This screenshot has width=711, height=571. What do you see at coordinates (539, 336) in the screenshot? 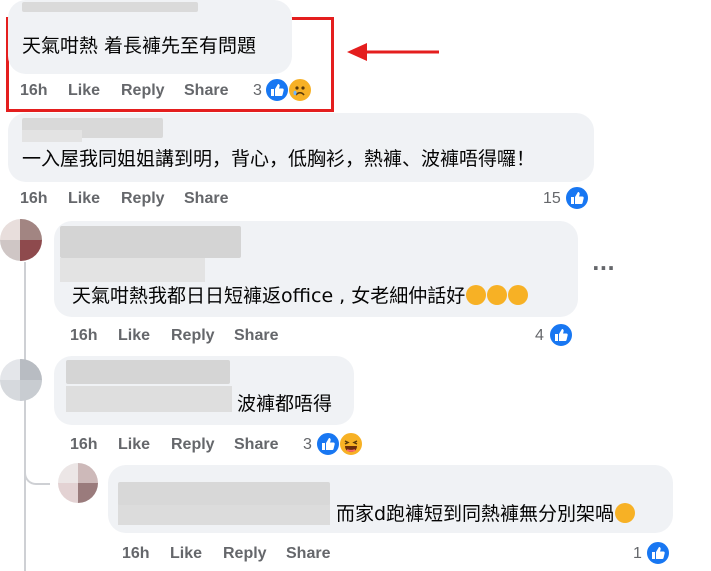
I see `reaction-count: 4` at bounding box center [539, 336].